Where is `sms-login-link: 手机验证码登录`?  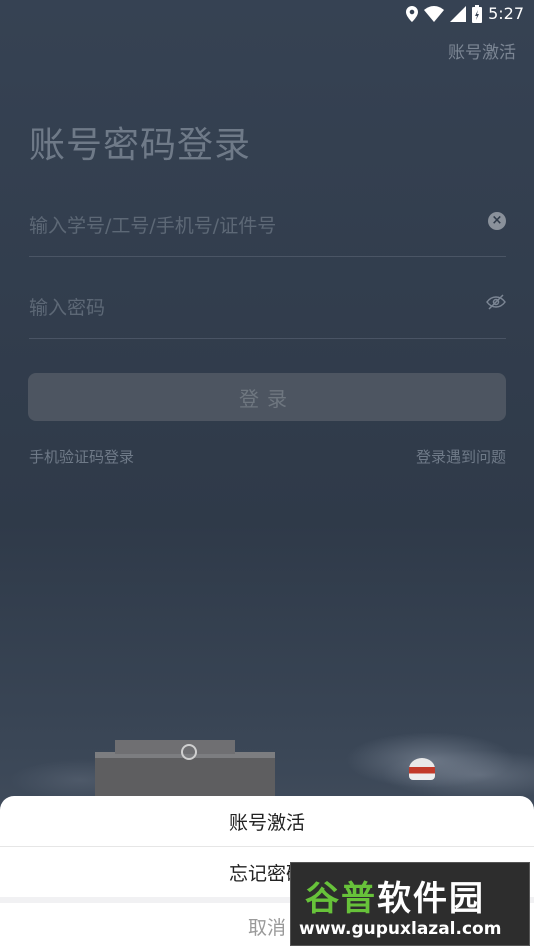 sms-login-link: 手机验证码登录 is located at coordinates (81, 456).